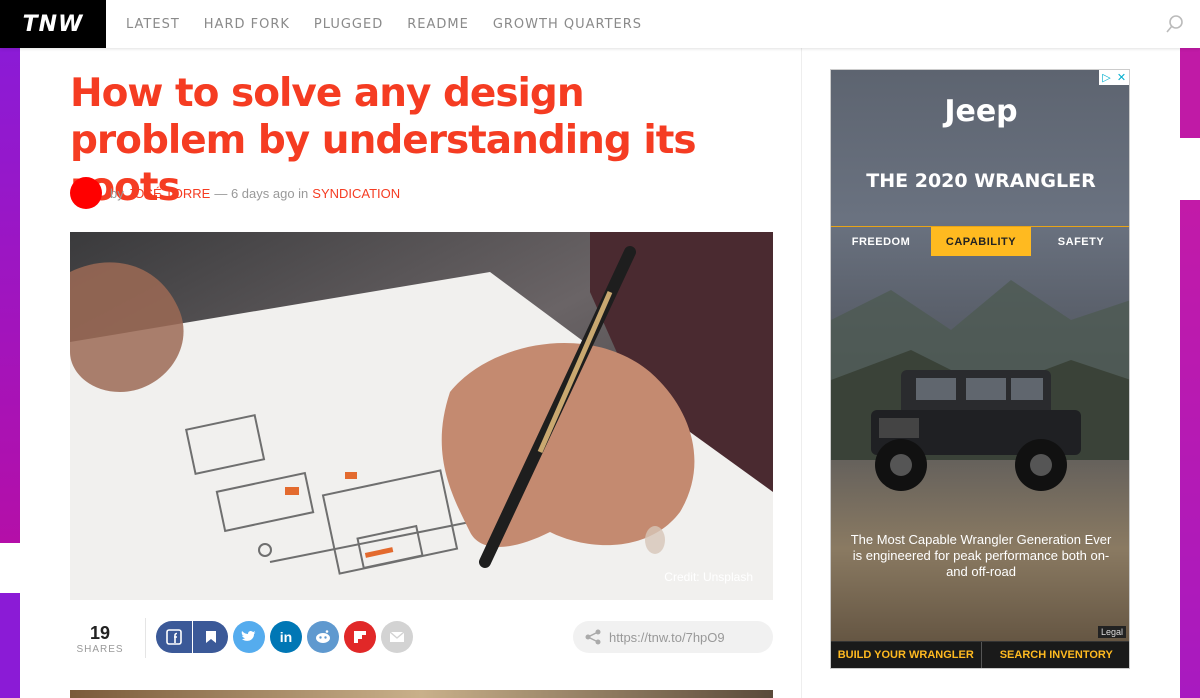 The image size is (1200, 698). Describe the element at coordinates (356, 193) in the screenshot. I see `category-link: SYNDICATION` at that location.